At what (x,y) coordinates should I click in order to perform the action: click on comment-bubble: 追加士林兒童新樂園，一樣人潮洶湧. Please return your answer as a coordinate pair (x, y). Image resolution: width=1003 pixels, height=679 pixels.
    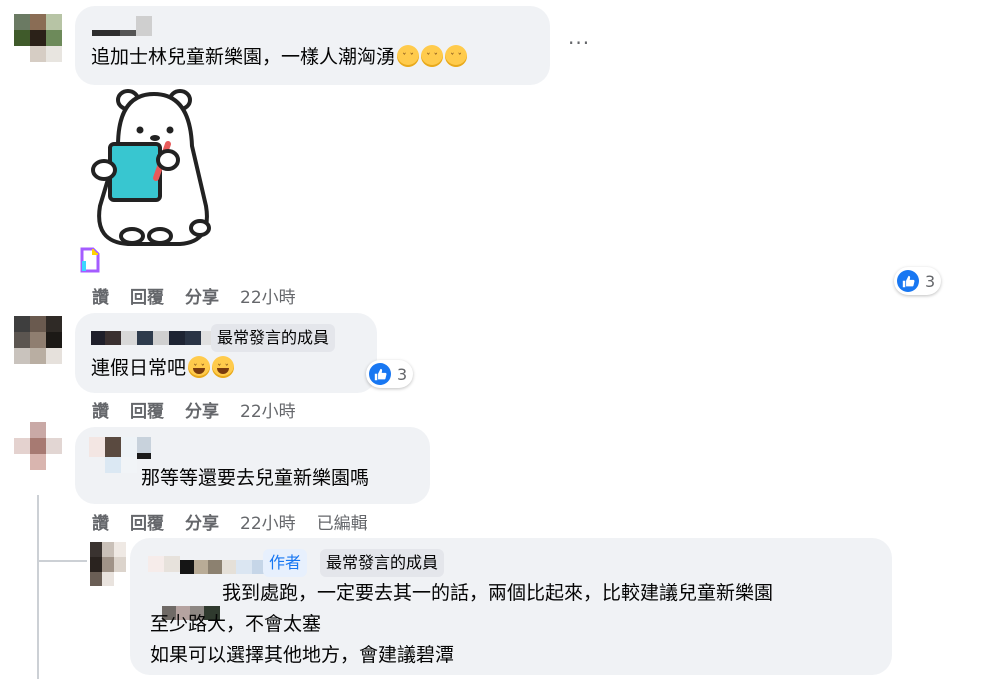
    Looking at the image, I should click on (312, 45).